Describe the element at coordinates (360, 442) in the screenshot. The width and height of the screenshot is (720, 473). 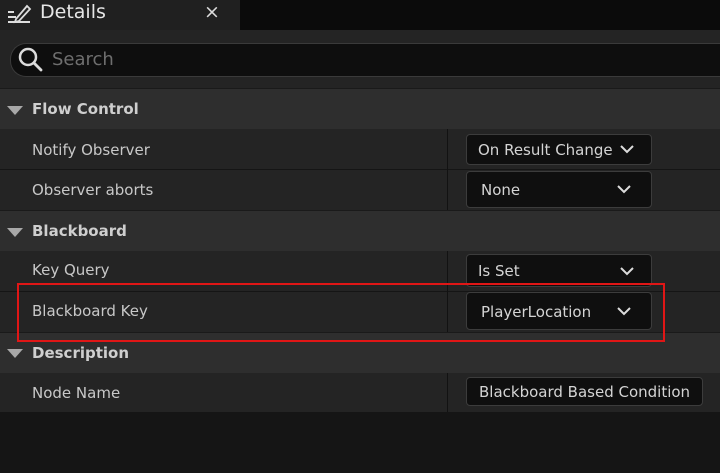
I see `empty-panel-area` at that location.